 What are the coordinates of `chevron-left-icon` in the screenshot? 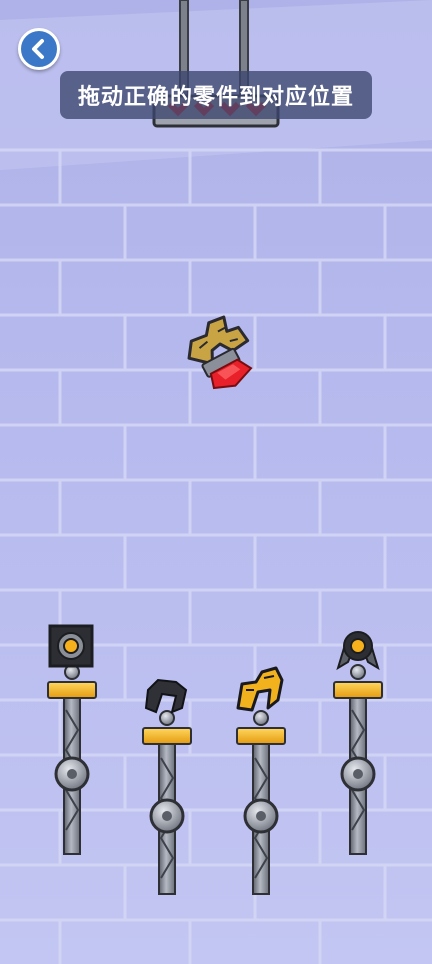 It's located at (38, 49).